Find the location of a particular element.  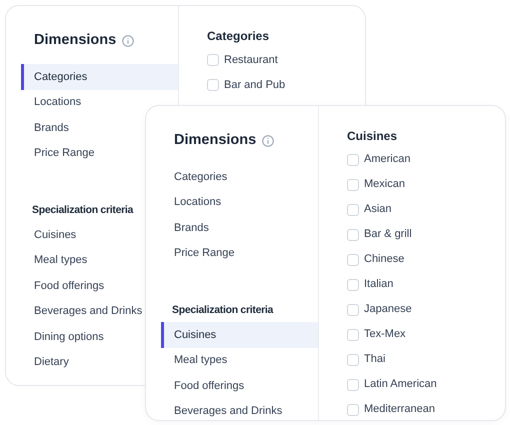

checkbox-label: Tex-Mex is located at coordinates (385, 334).